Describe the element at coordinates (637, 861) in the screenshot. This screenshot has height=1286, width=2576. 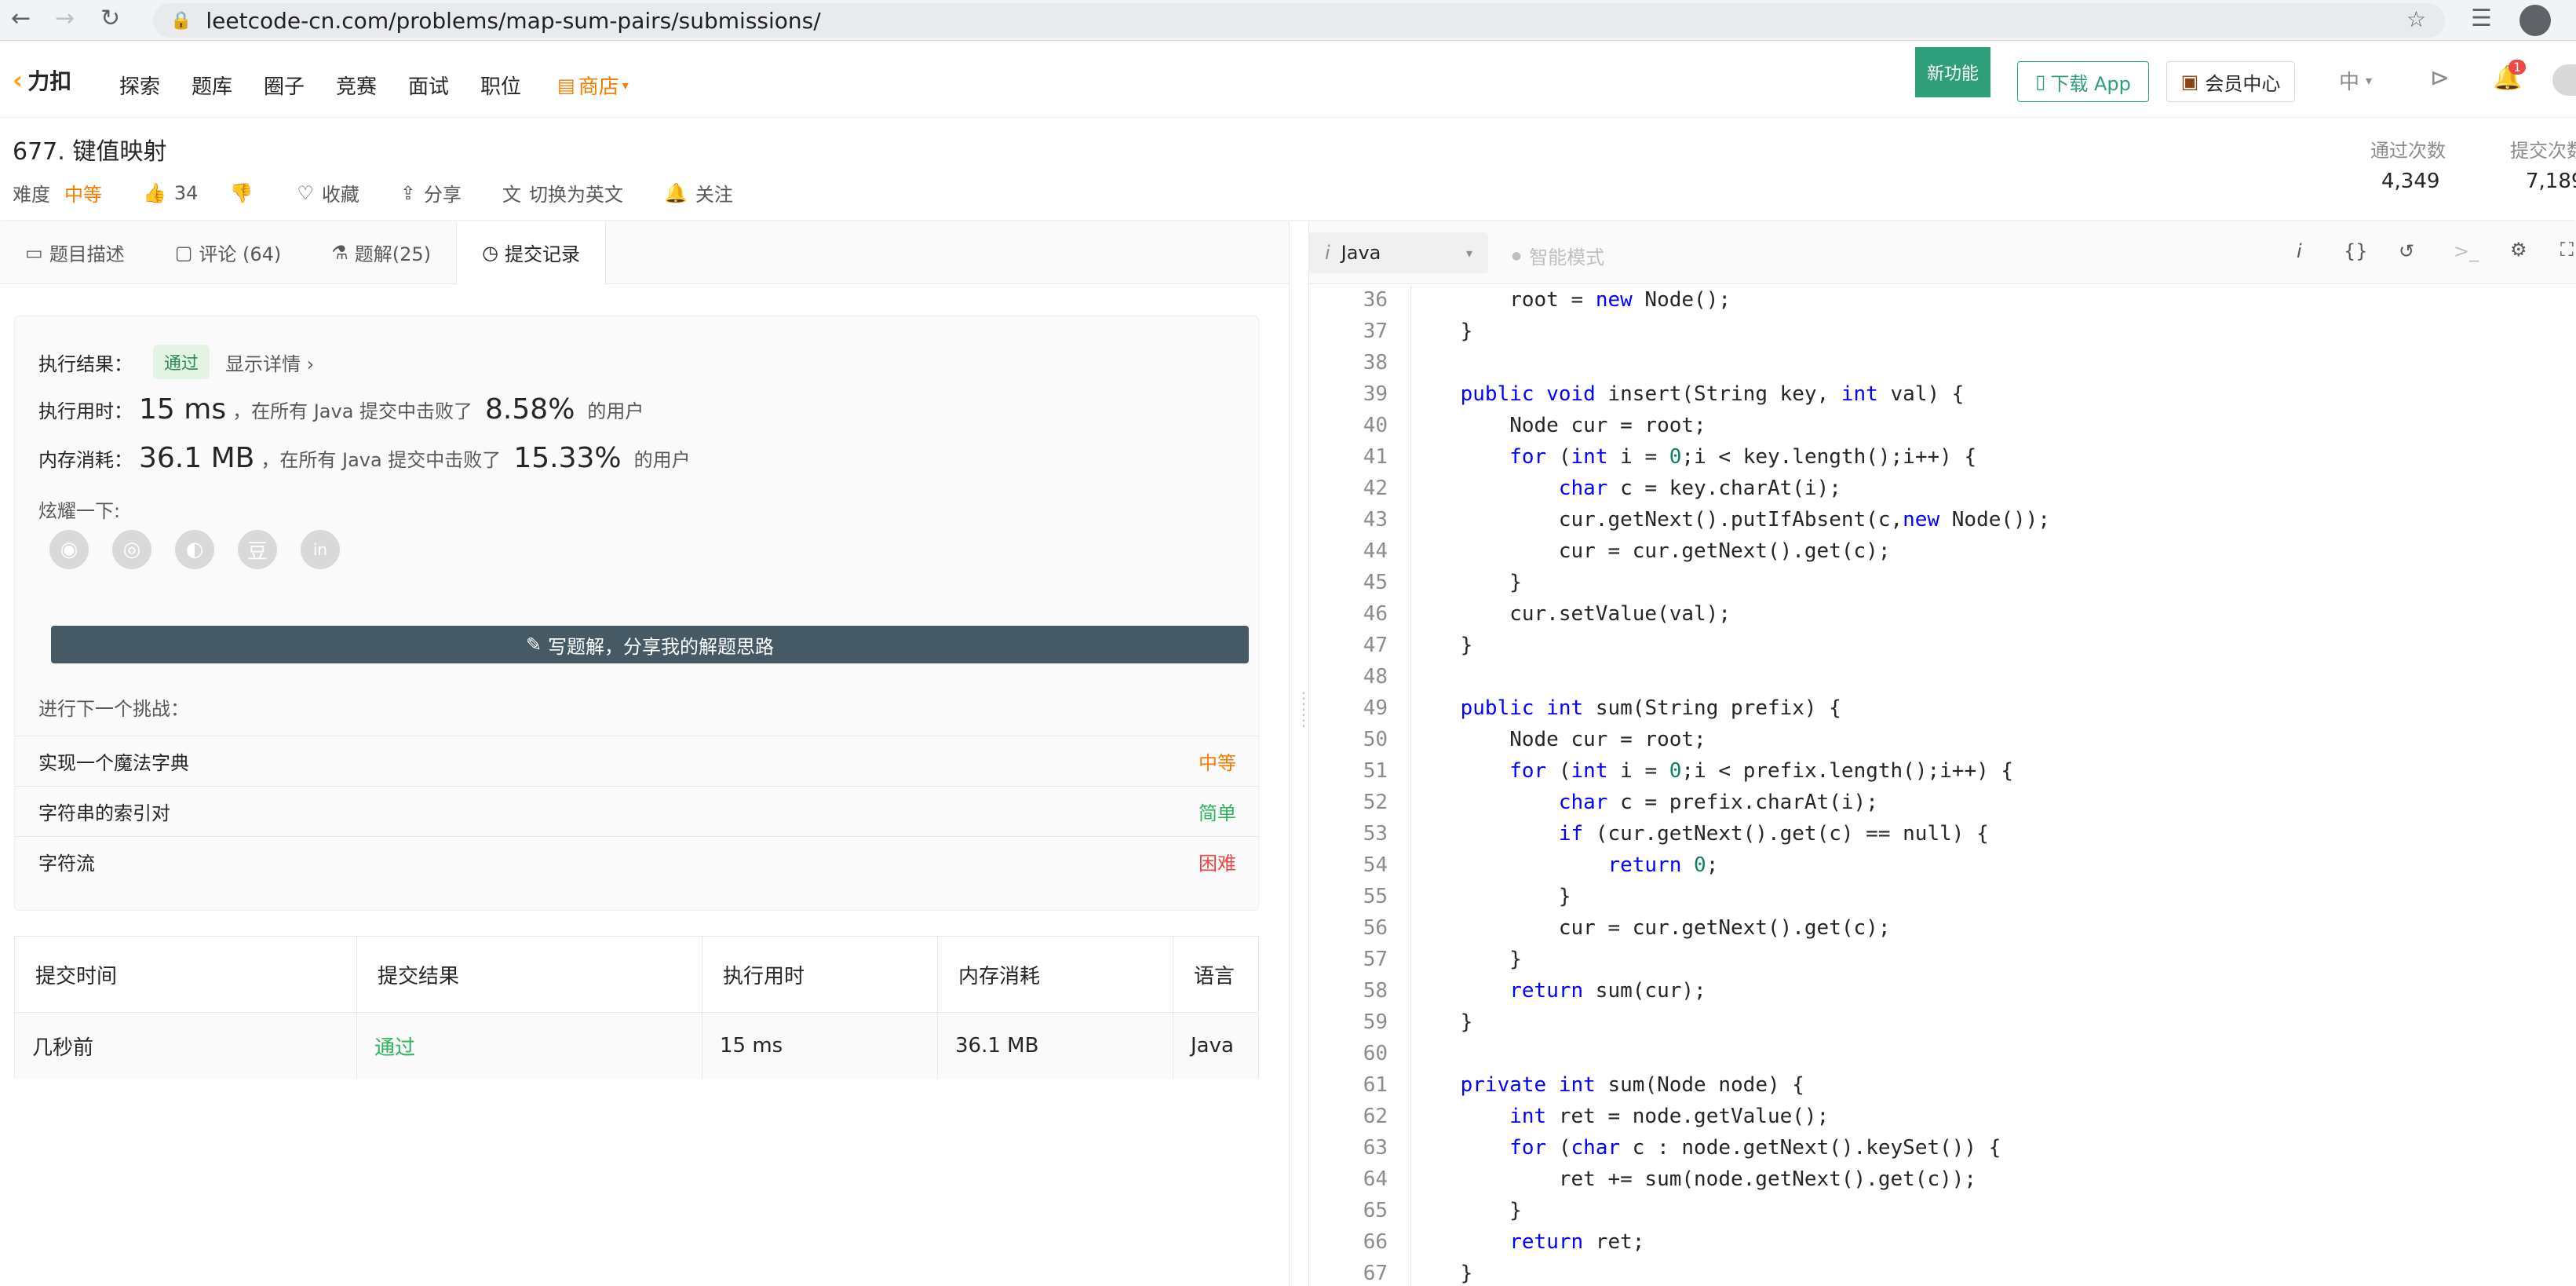
I see `list-item: 字符流 困难` at that location.